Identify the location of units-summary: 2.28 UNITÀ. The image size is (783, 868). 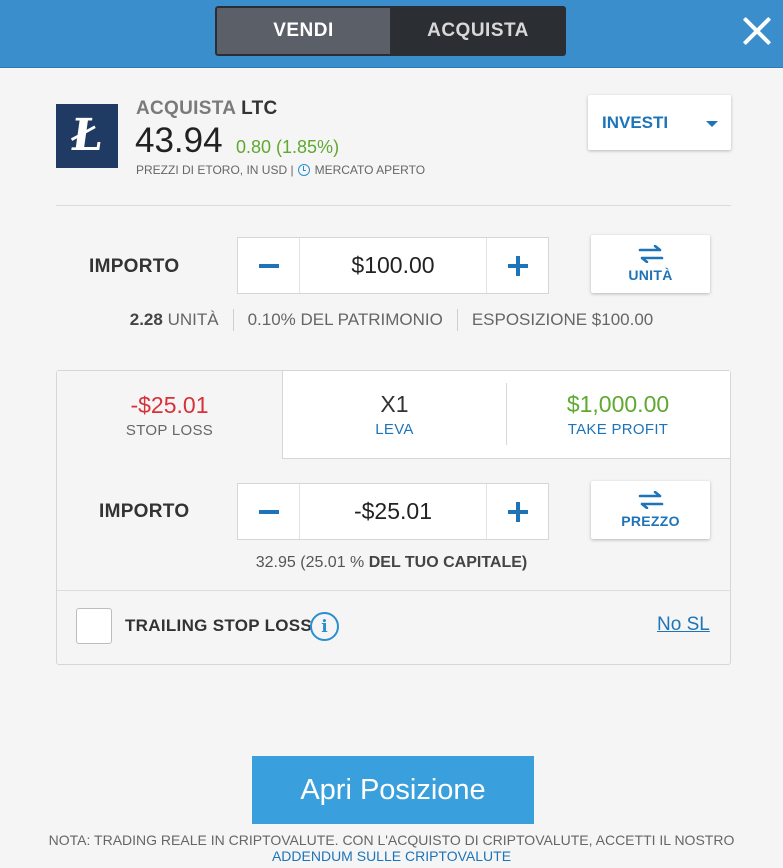
(175, 320).